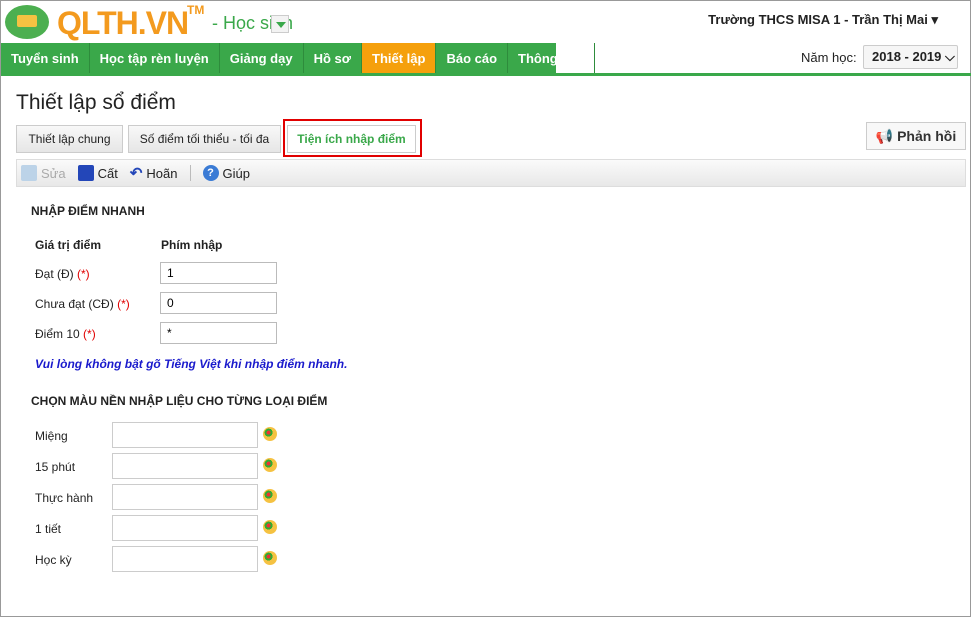 The width and height of the screenshot is (971, 617). I want to click on nav-tuyen-sinh: Tuyển sinh, so click(45, 58).